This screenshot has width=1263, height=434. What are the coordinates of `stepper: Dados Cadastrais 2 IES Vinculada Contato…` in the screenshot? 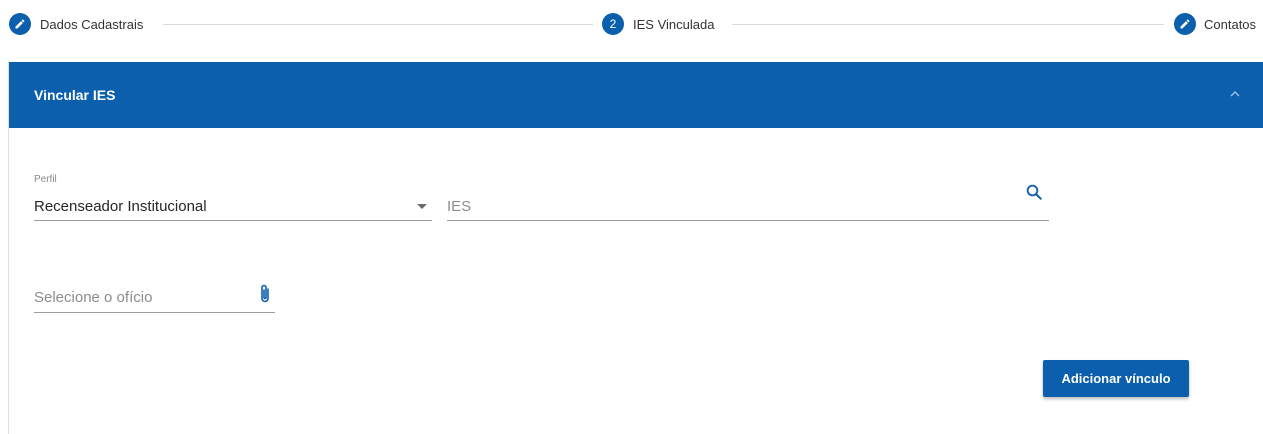 It's located at (631, 24).